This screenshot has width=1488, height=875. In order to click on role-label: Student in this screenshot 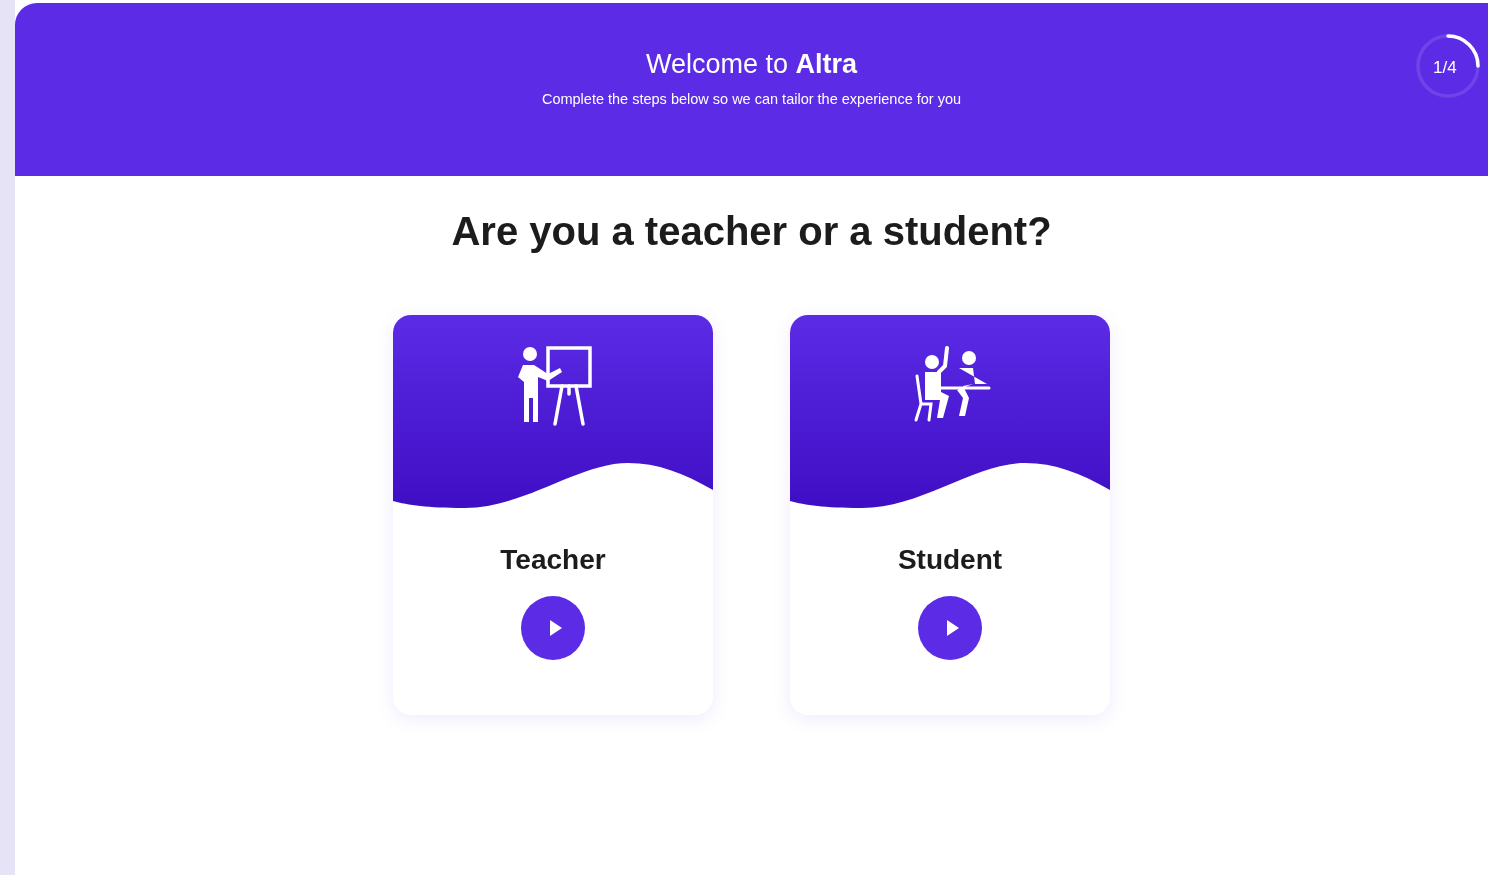, I will do `click(950, 560)`.